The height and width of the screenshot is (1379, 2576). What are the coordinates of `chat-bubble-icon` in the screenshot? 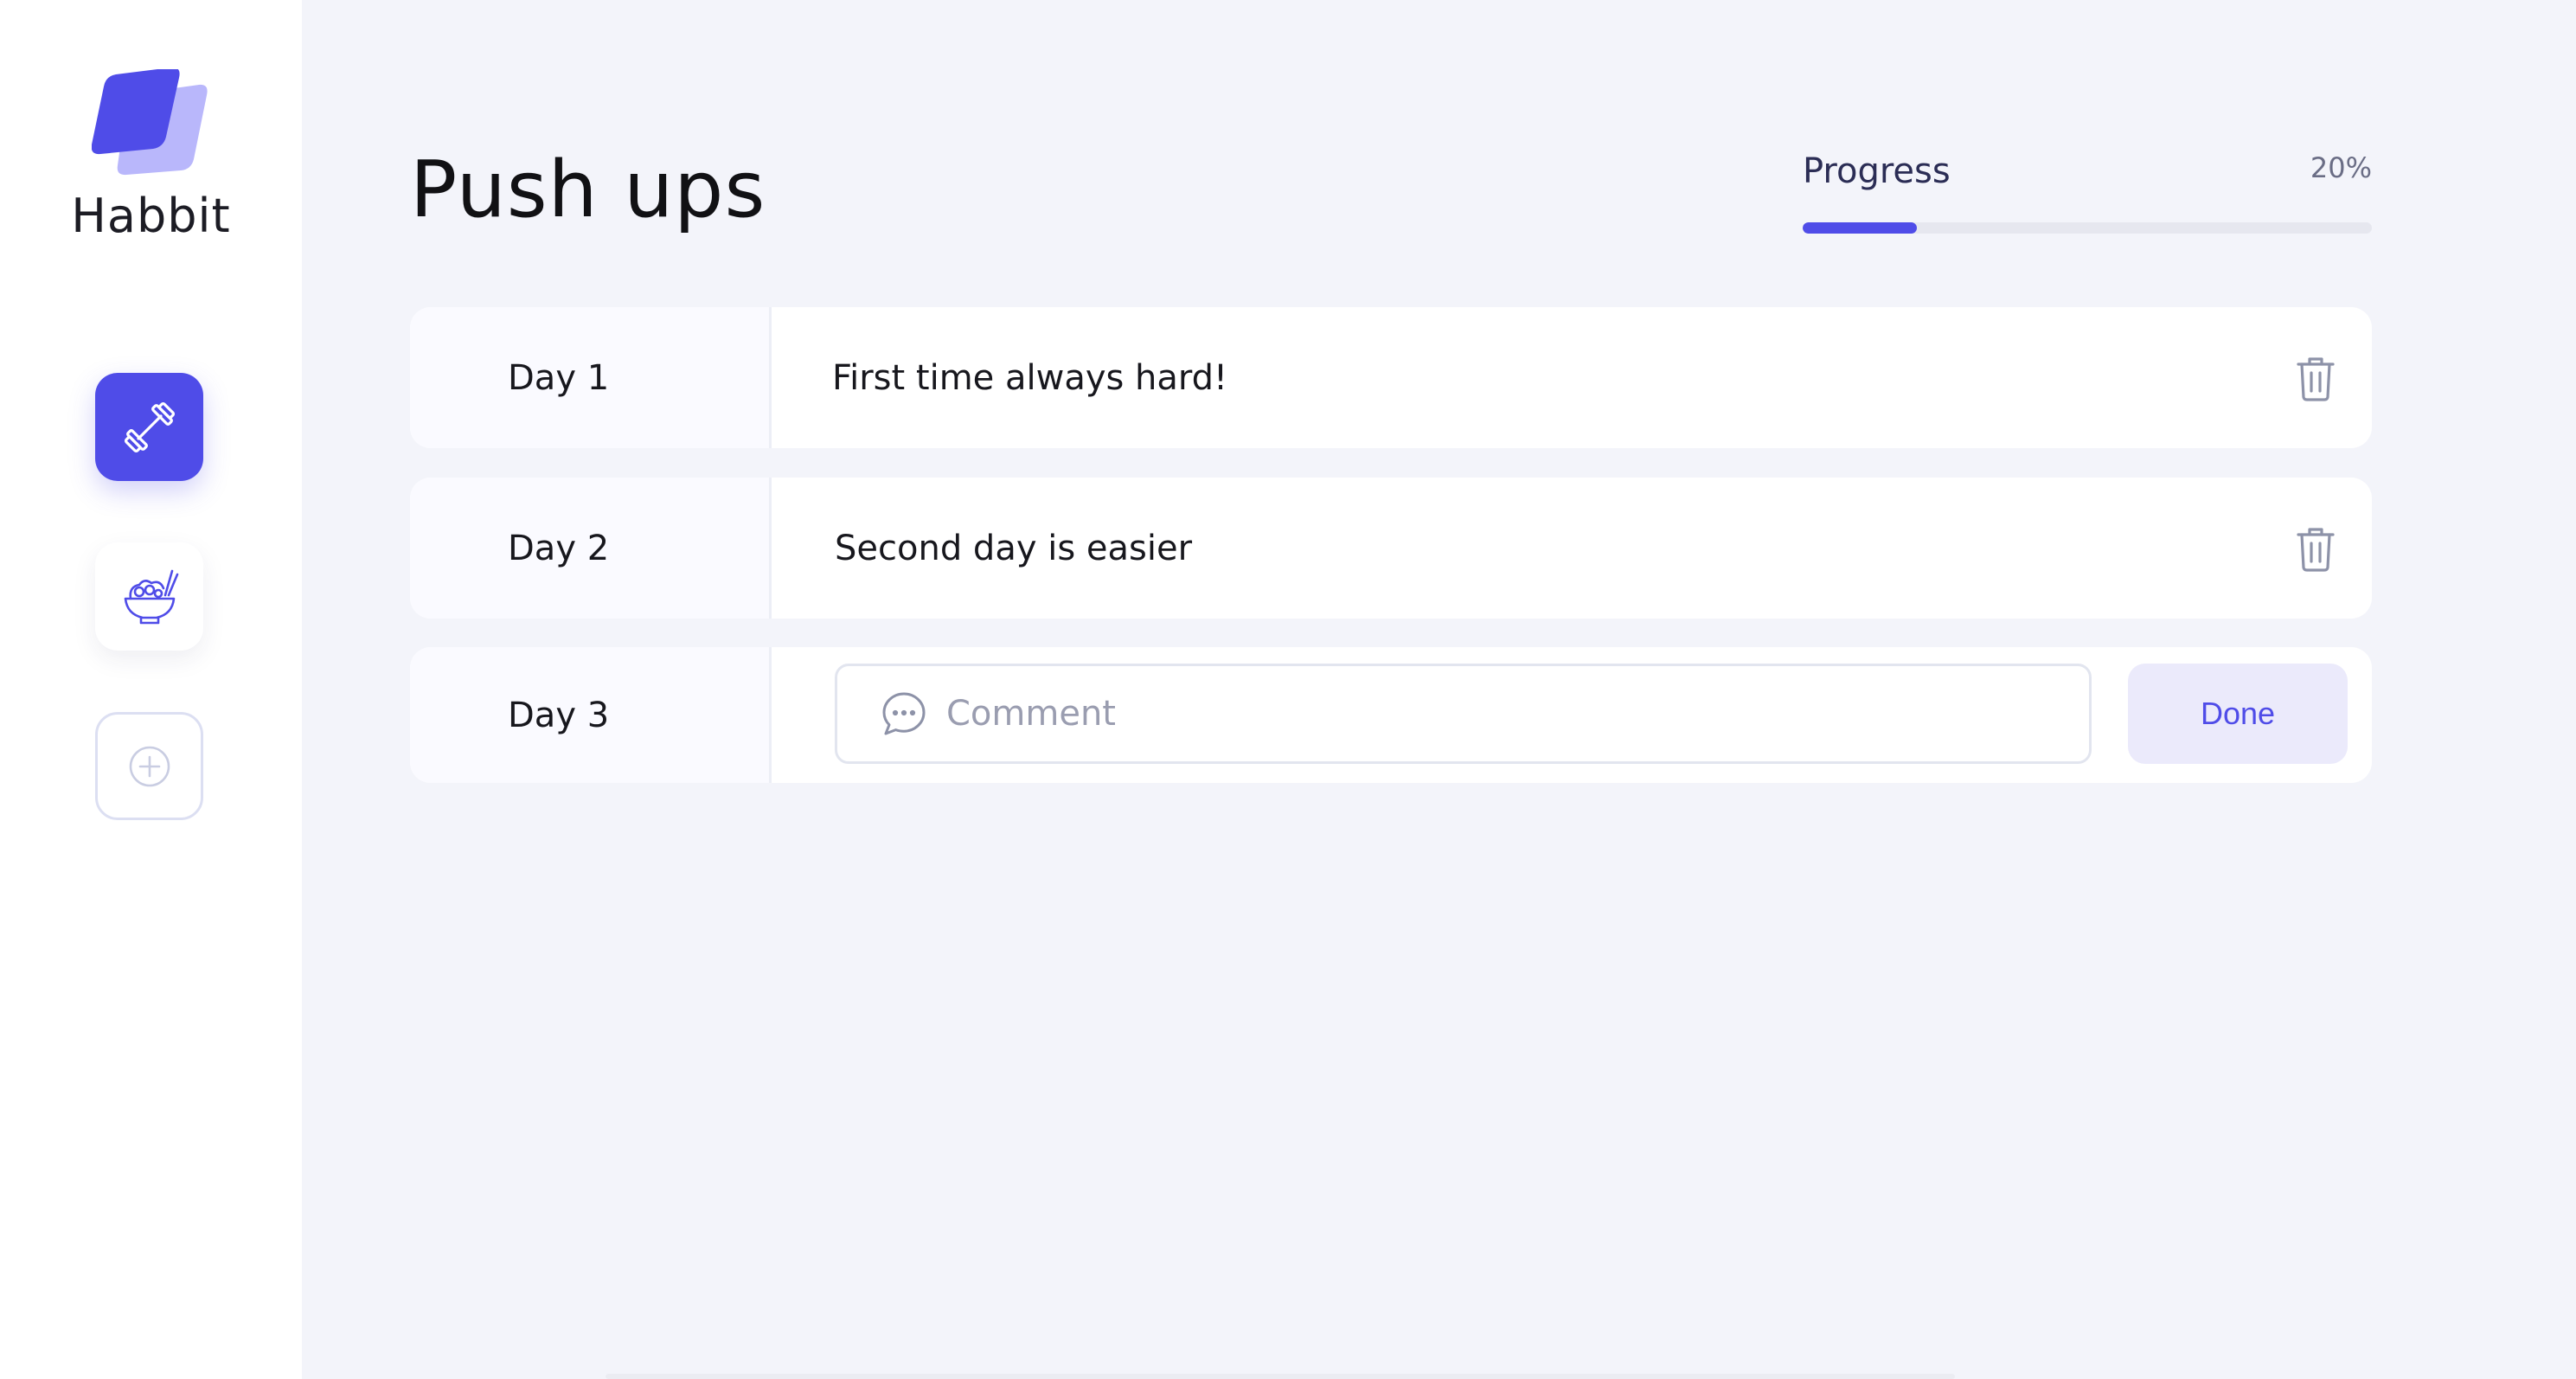 It's located at (904, 713).